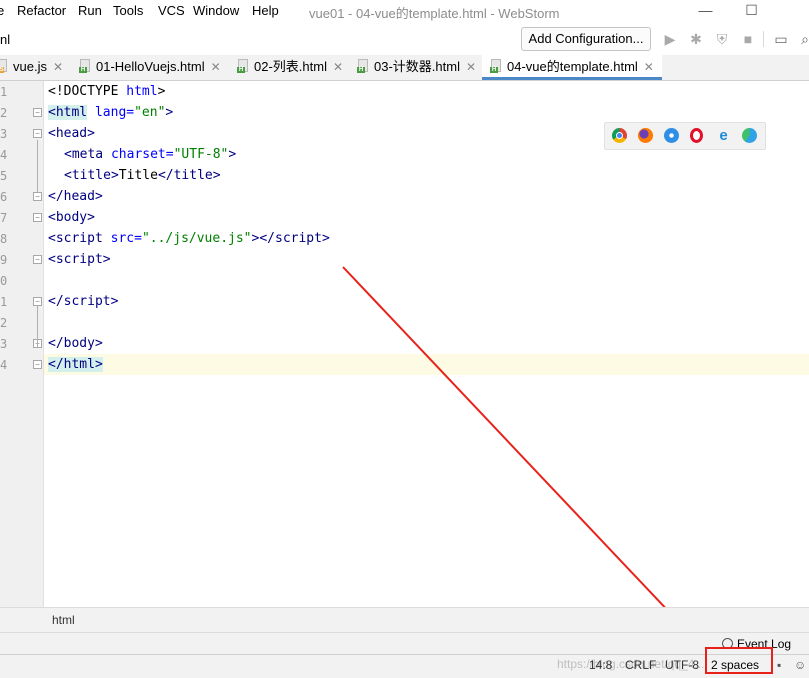 This screenshot has height=678, width=809. I want to click on tool-window-bar: Event Log, so click(404, 643).